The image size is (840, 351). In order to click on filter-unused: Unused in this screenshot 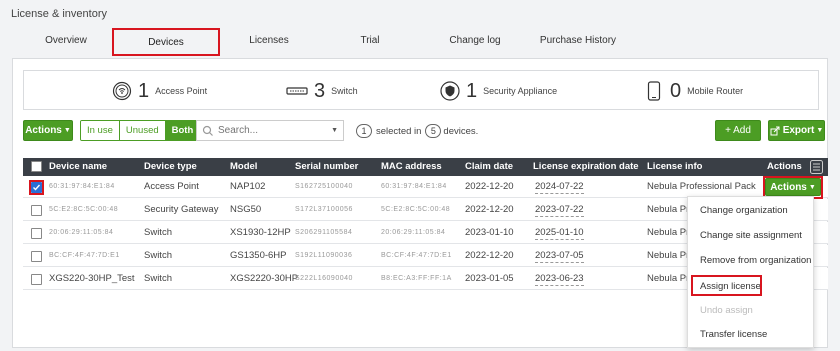, I will do `click(141, 130)`.